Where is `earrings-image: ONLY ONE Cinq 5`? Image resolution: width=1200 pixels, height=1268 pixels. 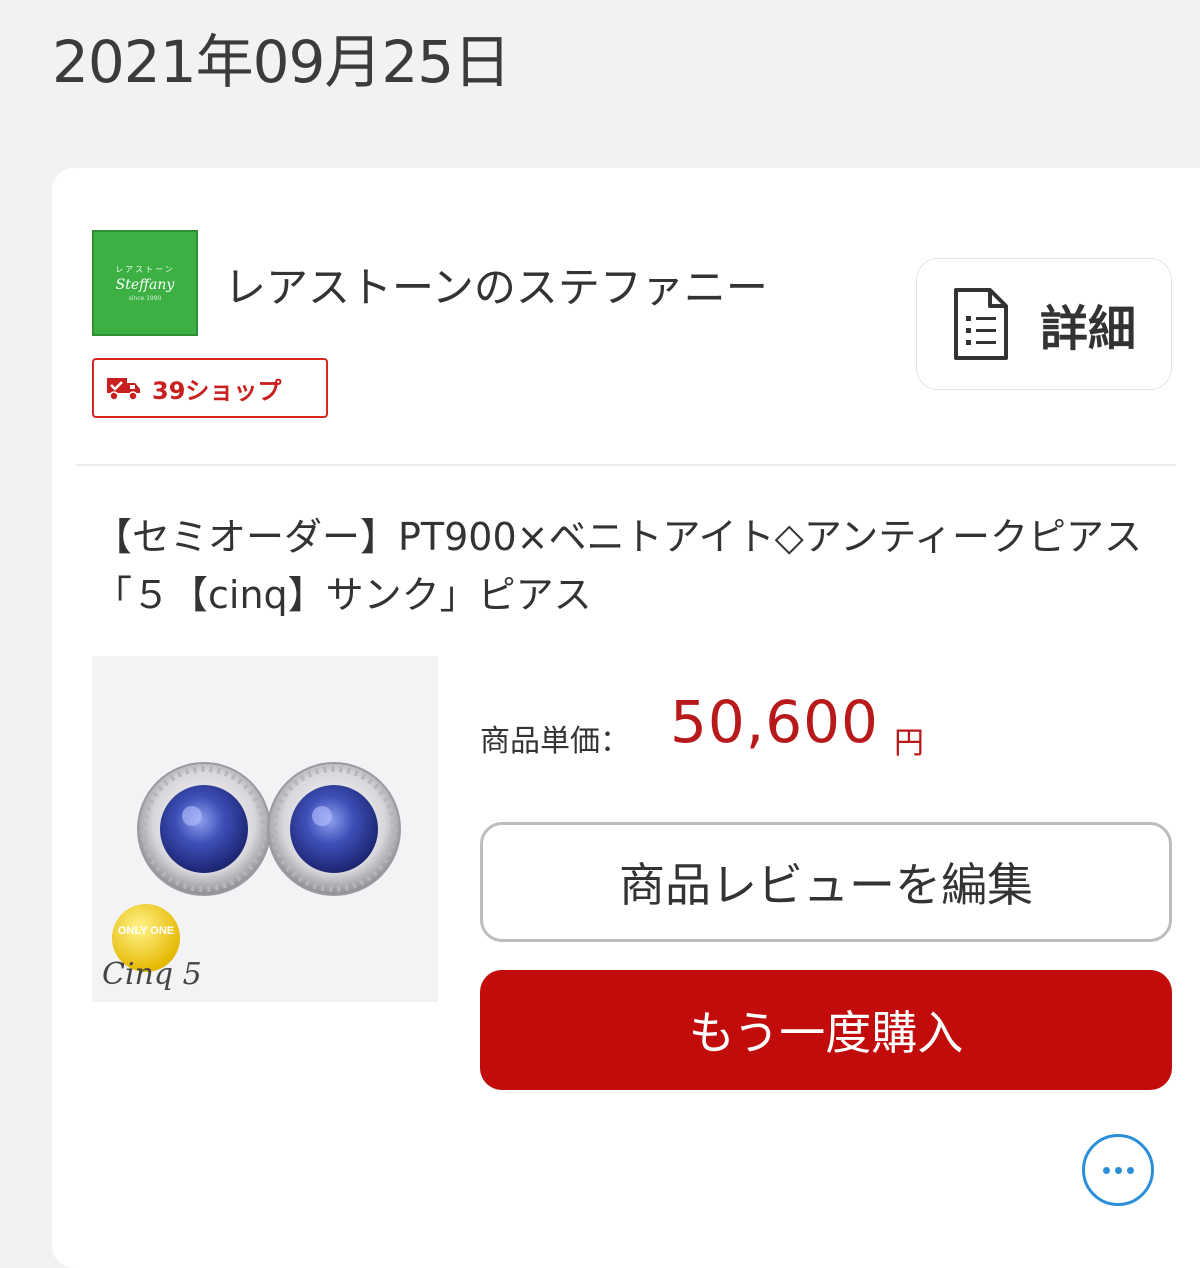 earrings-image: ONLY ONE Cinq 5 is located at coordinates (265, 829).